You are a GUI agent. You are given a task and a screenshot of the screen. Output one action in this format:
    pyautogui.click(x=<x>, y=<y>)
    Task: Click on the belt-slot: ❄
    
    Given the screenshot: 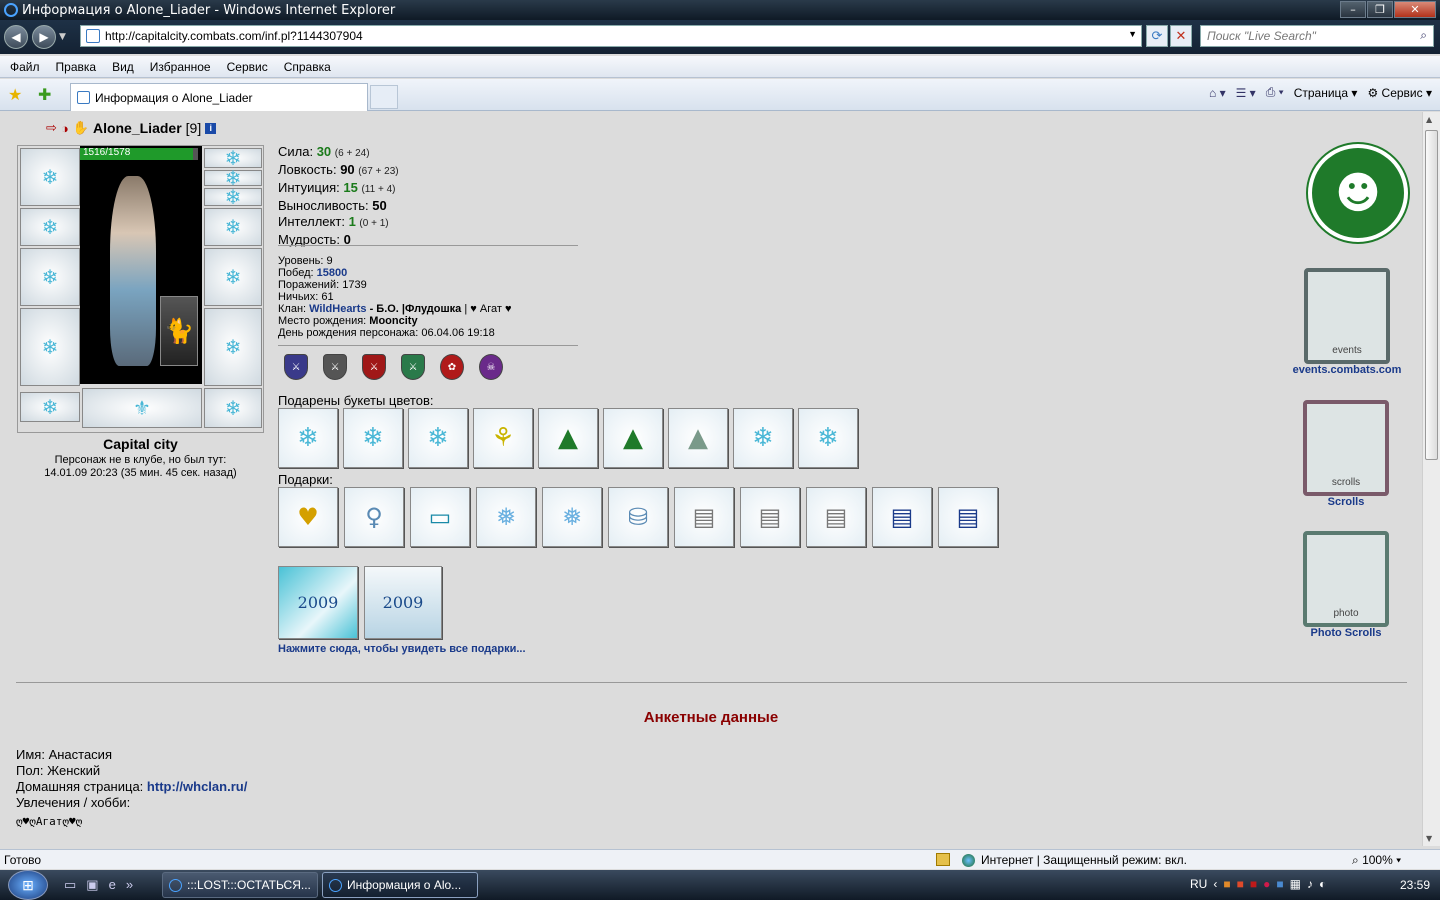 What is the action you would take?
    pyautogui.click(x=50, y=407)
    